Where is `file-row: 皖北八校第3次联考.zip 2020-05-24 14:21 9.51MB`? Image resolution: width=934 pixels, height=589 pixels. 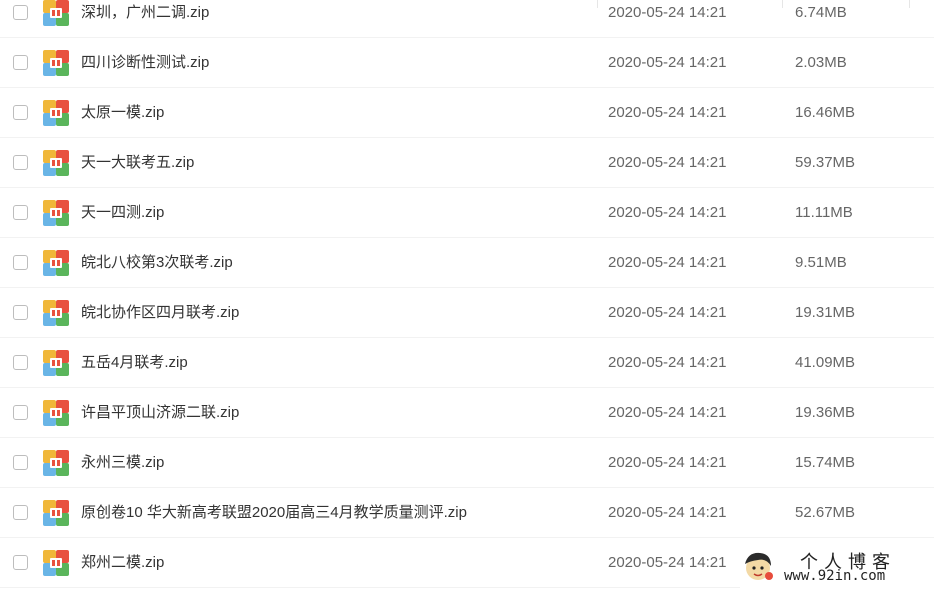
file-row: 皖北八校第3次联考.zip 2020-05-24 14:21 9.51MB is located at coordinates (467, 263).